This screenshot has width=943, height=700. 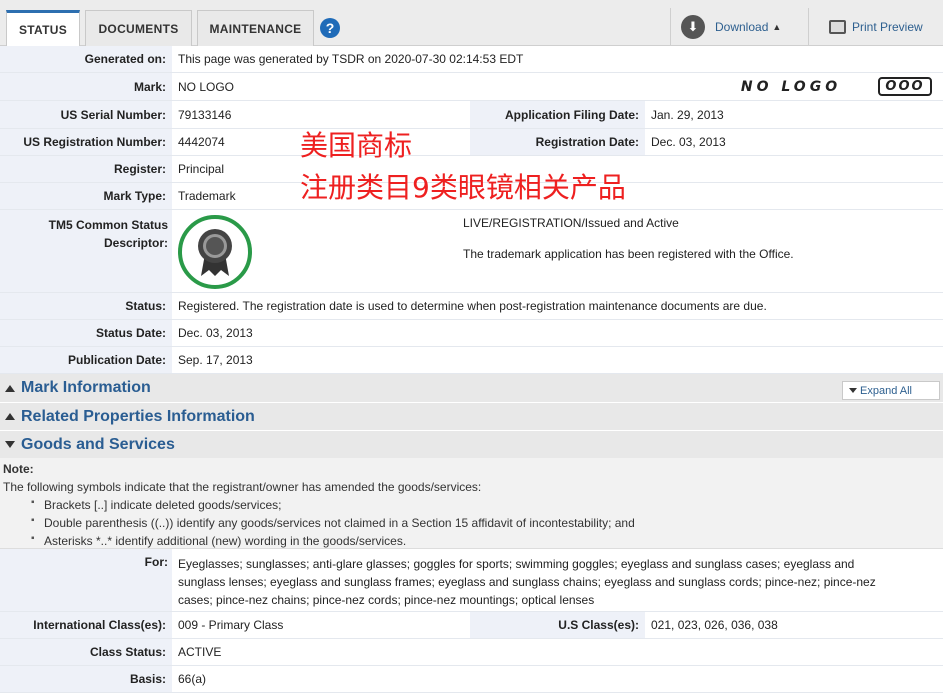 What do you see at coordinates (200, 652) in the screenshot?
I see `class-status-value: ACTIVE` at bounding box center [200, 652].